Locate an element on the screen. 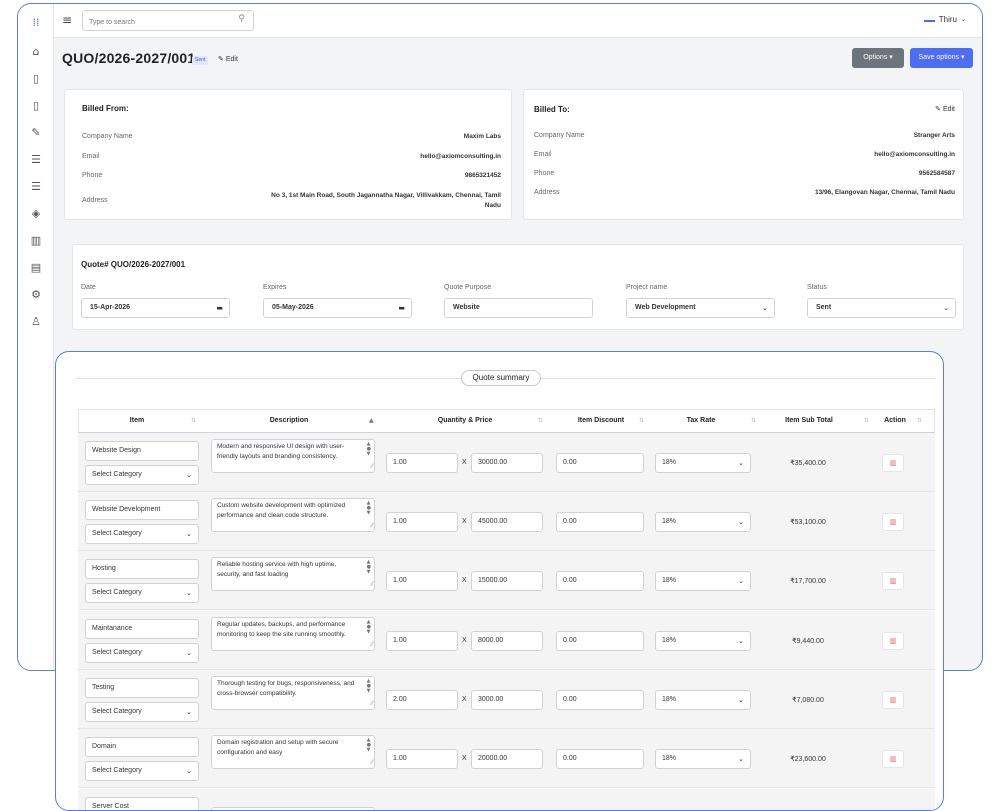 The height and width of the screenshot is (811, 1000). price-input: 20000.00 is located at coordinates (507, 759).